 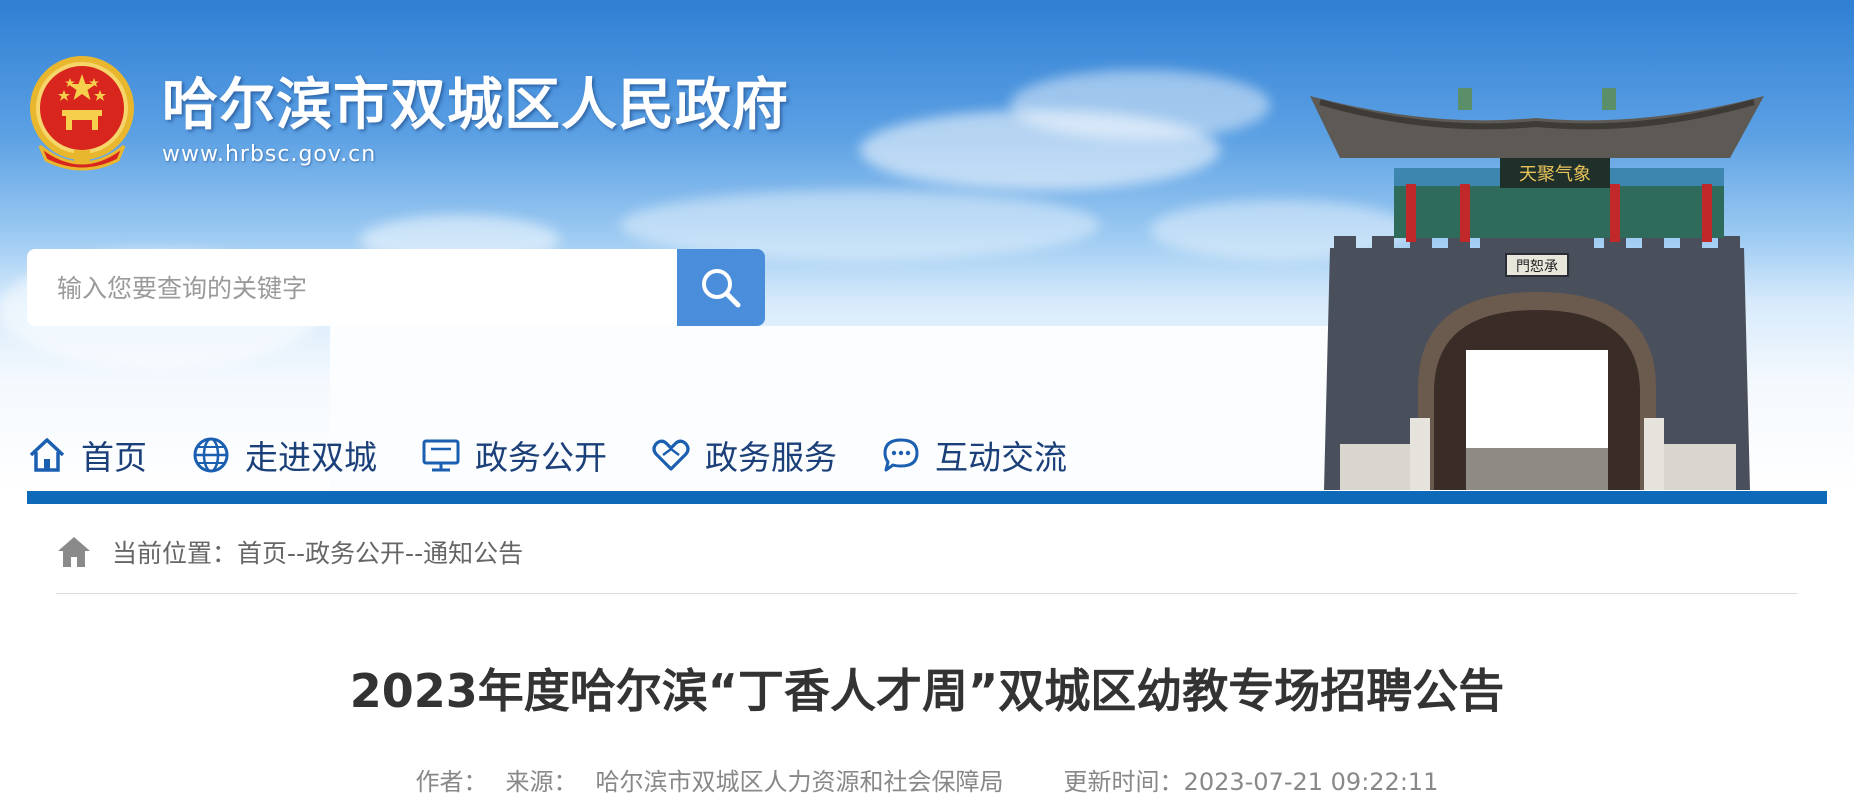 What do you see at coordinates (1123, 782) in the screenshot?
I see `updated-label: 更新时间：` at bounding box center [1123, 782].